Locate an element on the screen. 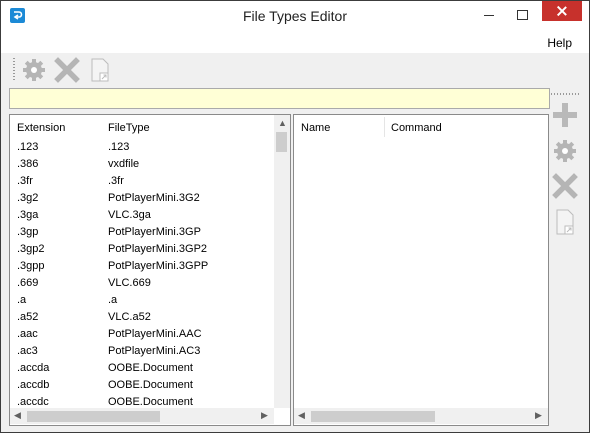 This screenshot has height=433, width=590. vertical-scrollbar: ▲ is located at coordinates (282, 261).